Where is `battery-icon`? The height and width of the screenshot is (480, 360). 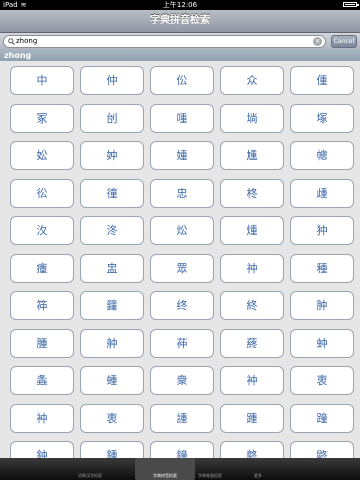
battery-icon is located at coordinates (351, 4).